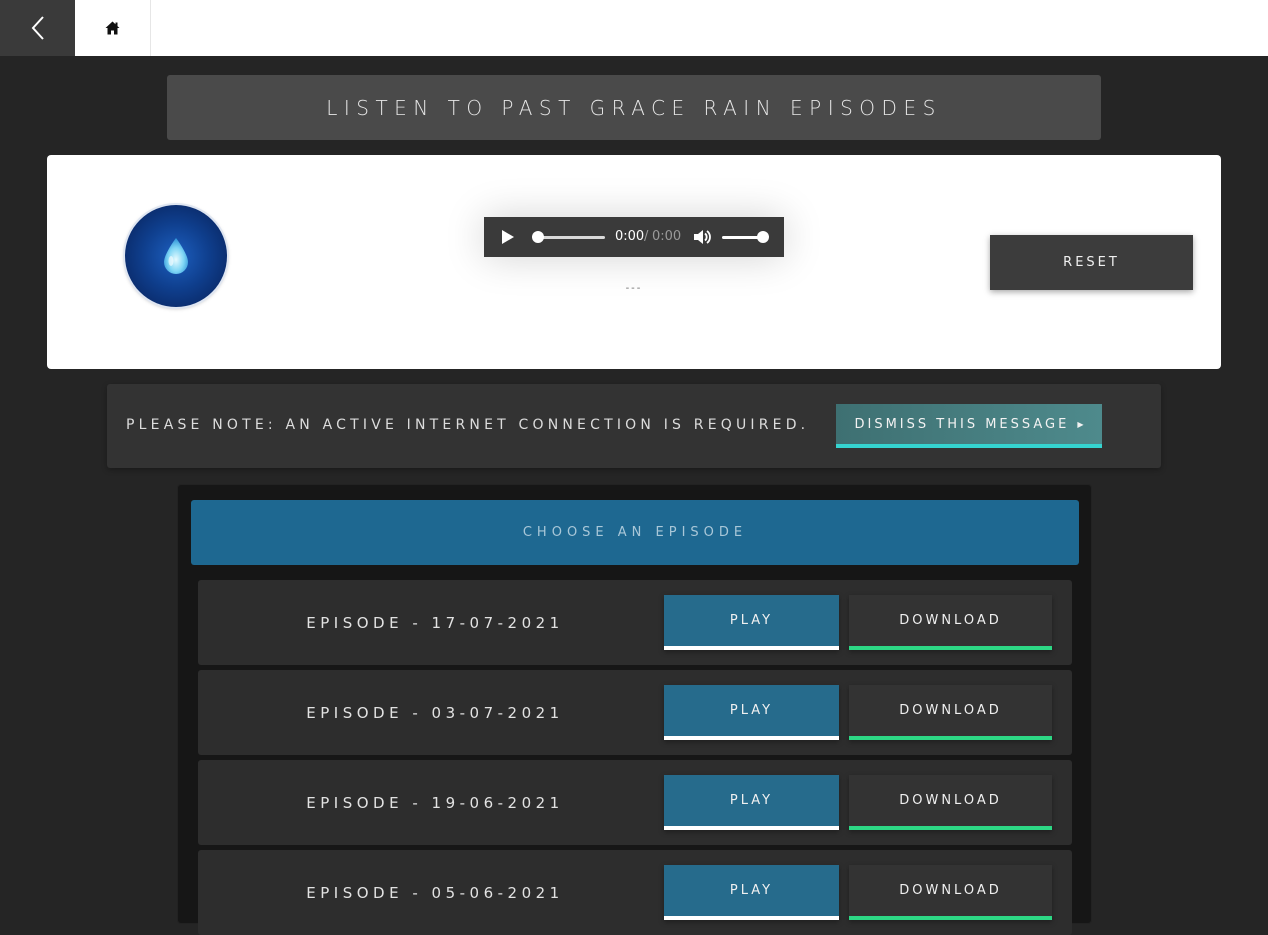 Image resolution: width=1268 pixels, height=935 pixels. I want to click on episode-row: EPISODE - 03-07-2021 PLAY DOWNLOAD, so click(635, 712).